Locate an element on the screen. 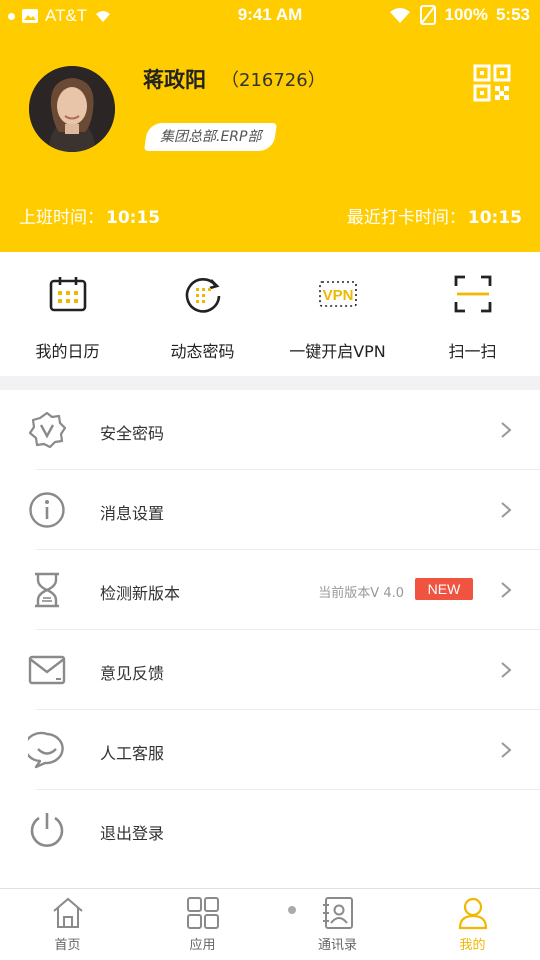  qr-code-icon is located at coordinates (492, 83).